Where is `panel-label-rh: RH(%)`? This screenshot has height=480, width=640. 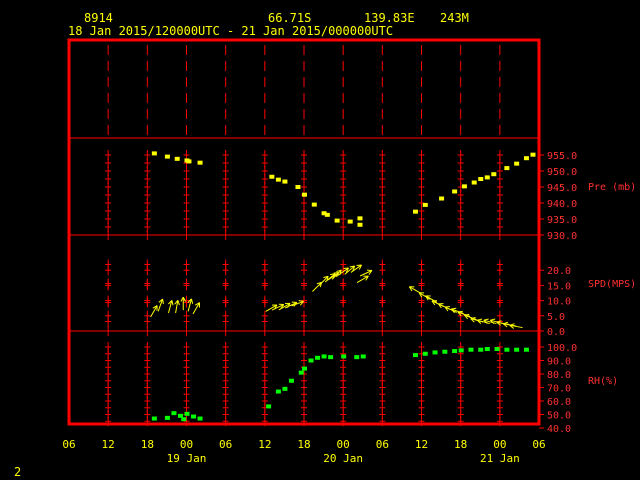
panel-label-rh: RH(%) is located at coordinates (603, 381).